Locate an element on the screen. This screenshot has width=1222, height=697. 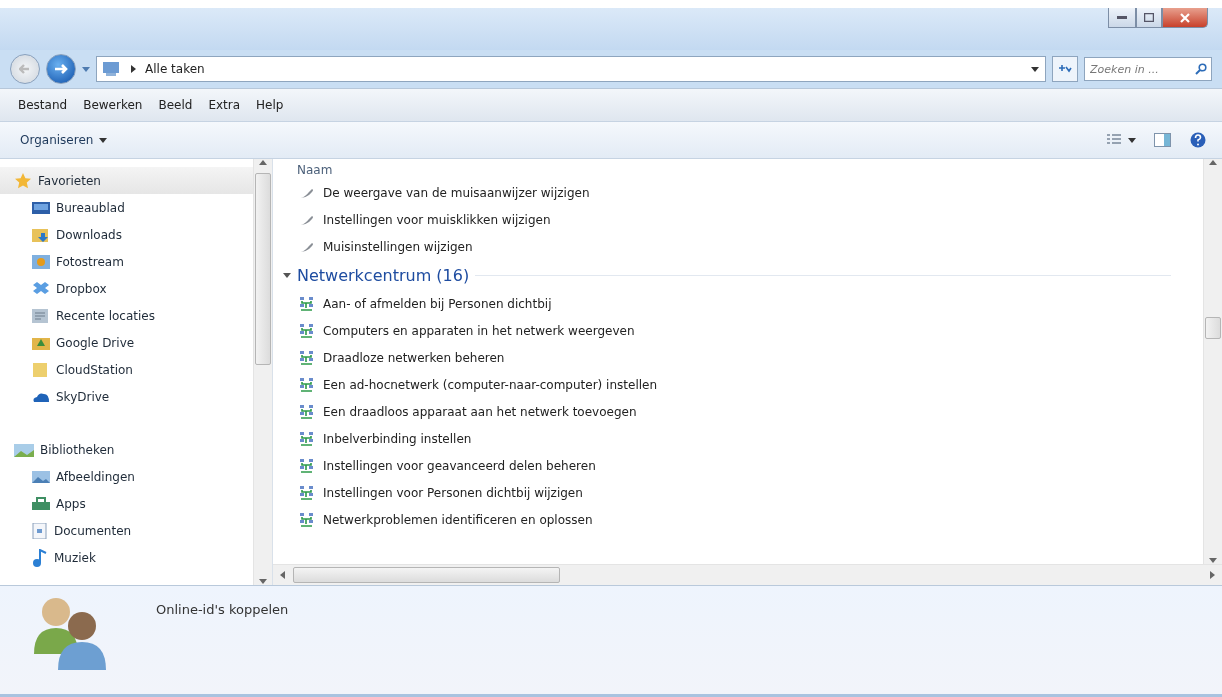
forward-button is located at coordinates (61, 69).